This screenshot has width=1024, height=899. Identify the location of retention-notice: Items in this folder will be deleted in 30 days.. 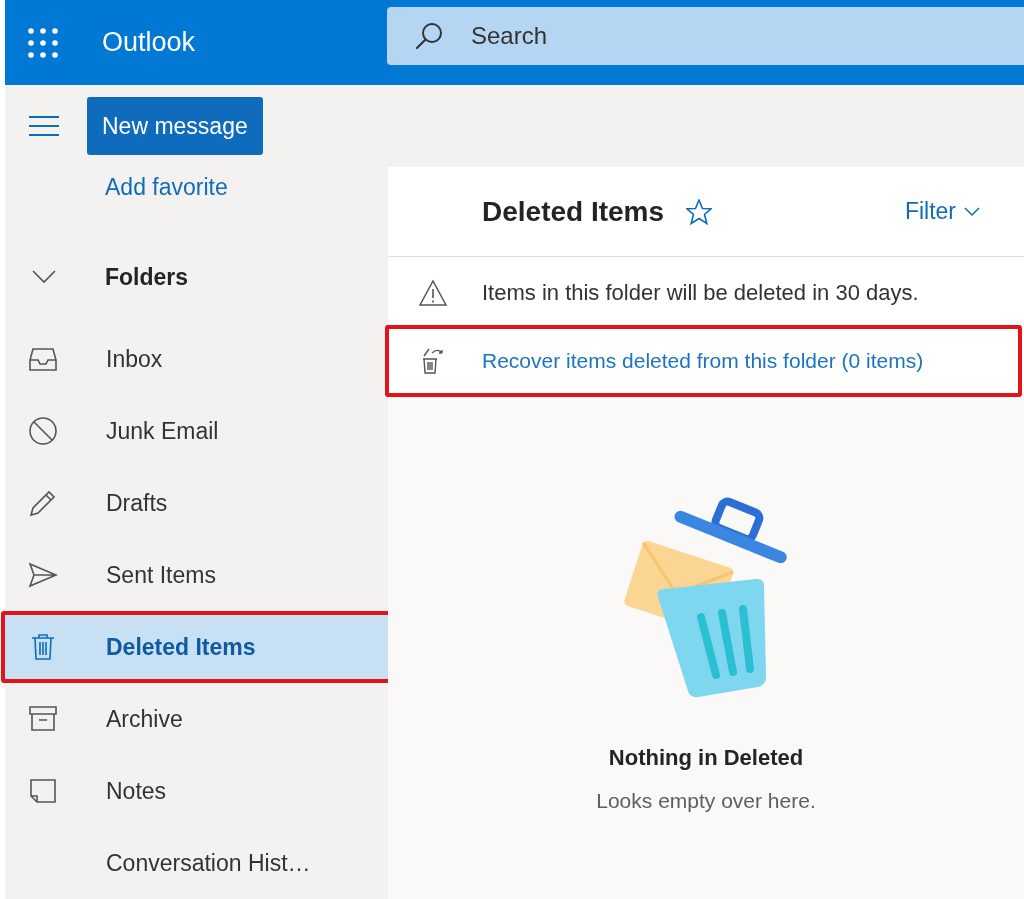
(700, 293).